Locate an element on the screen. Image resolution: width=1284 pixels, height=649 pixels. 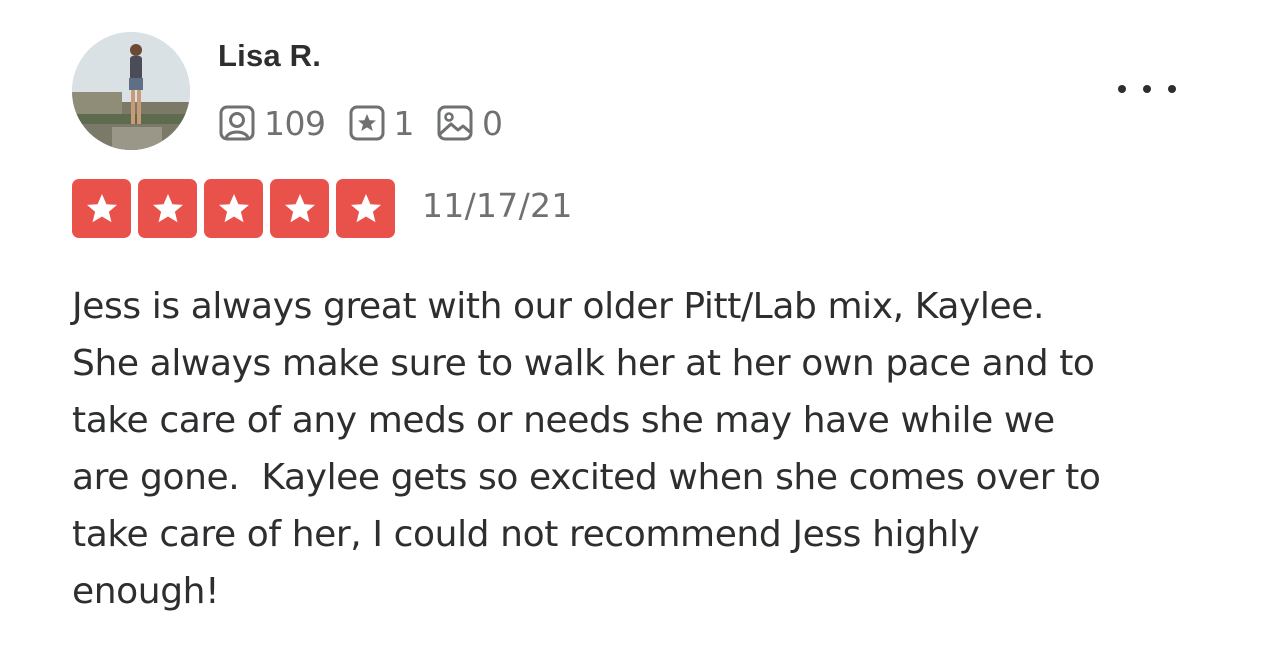
review-date: 11/17/21 is located at coordinates (497, 205).